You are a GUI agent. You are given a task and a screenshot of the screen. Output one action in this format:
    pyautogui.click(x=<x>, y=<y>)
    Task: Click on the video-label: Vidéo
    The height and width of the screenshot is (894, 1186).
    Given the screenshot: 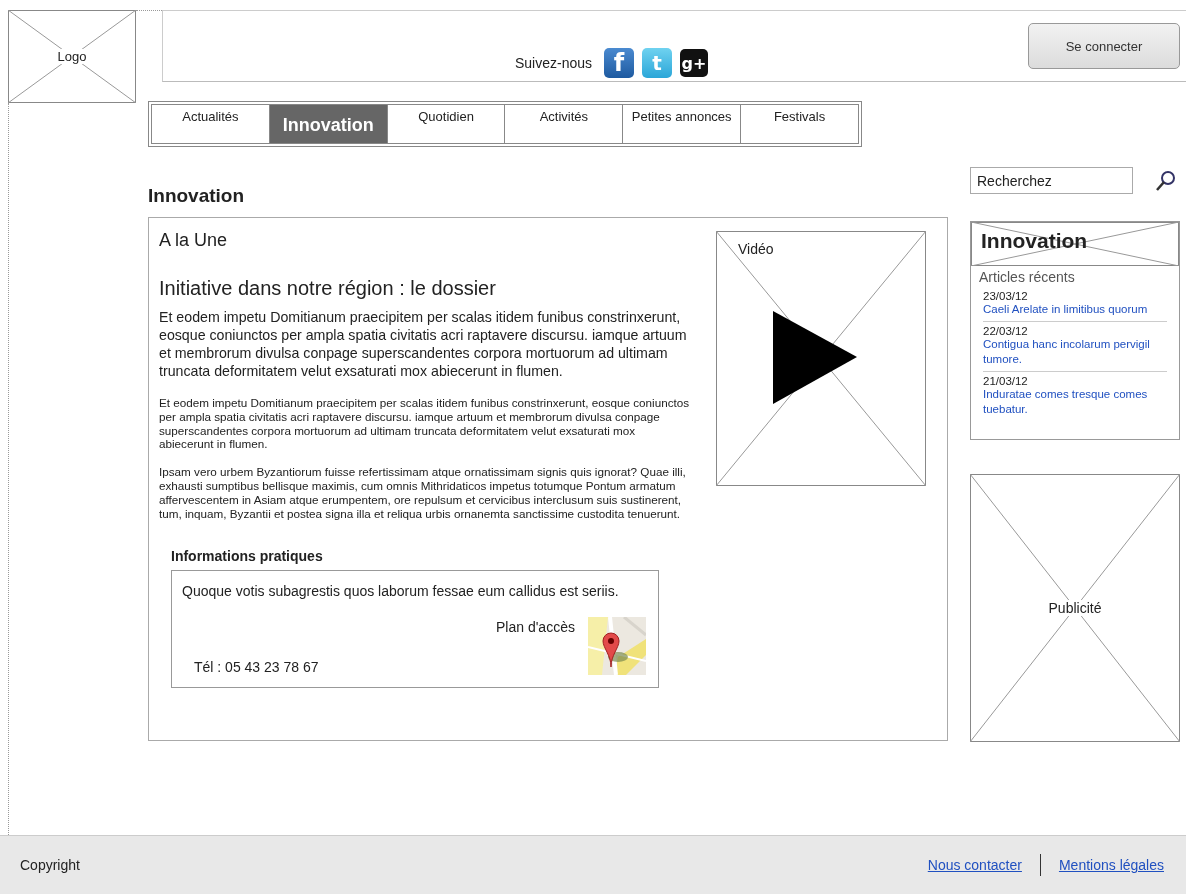 What is the action you would take?
    pyautogui.click(x=756, y=249)
    